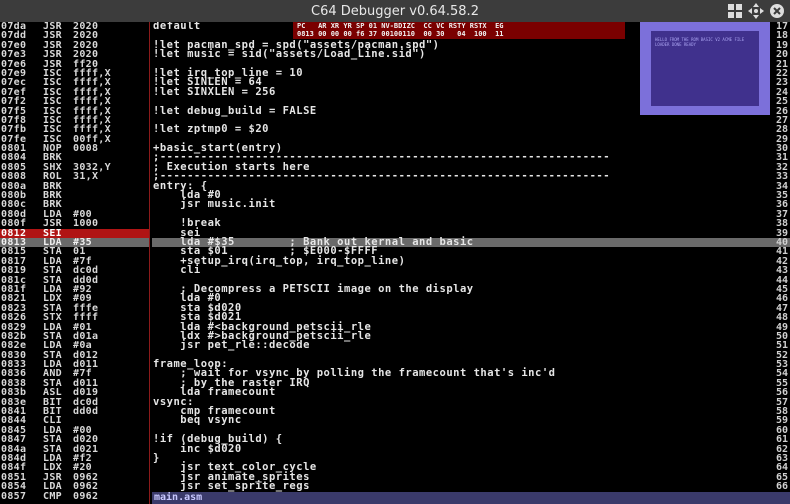 This screenshot has width=790, height=504. Describe the element at coordinates (460, 307) in the screenshot. I see `source-line: sta $d020` at that location.